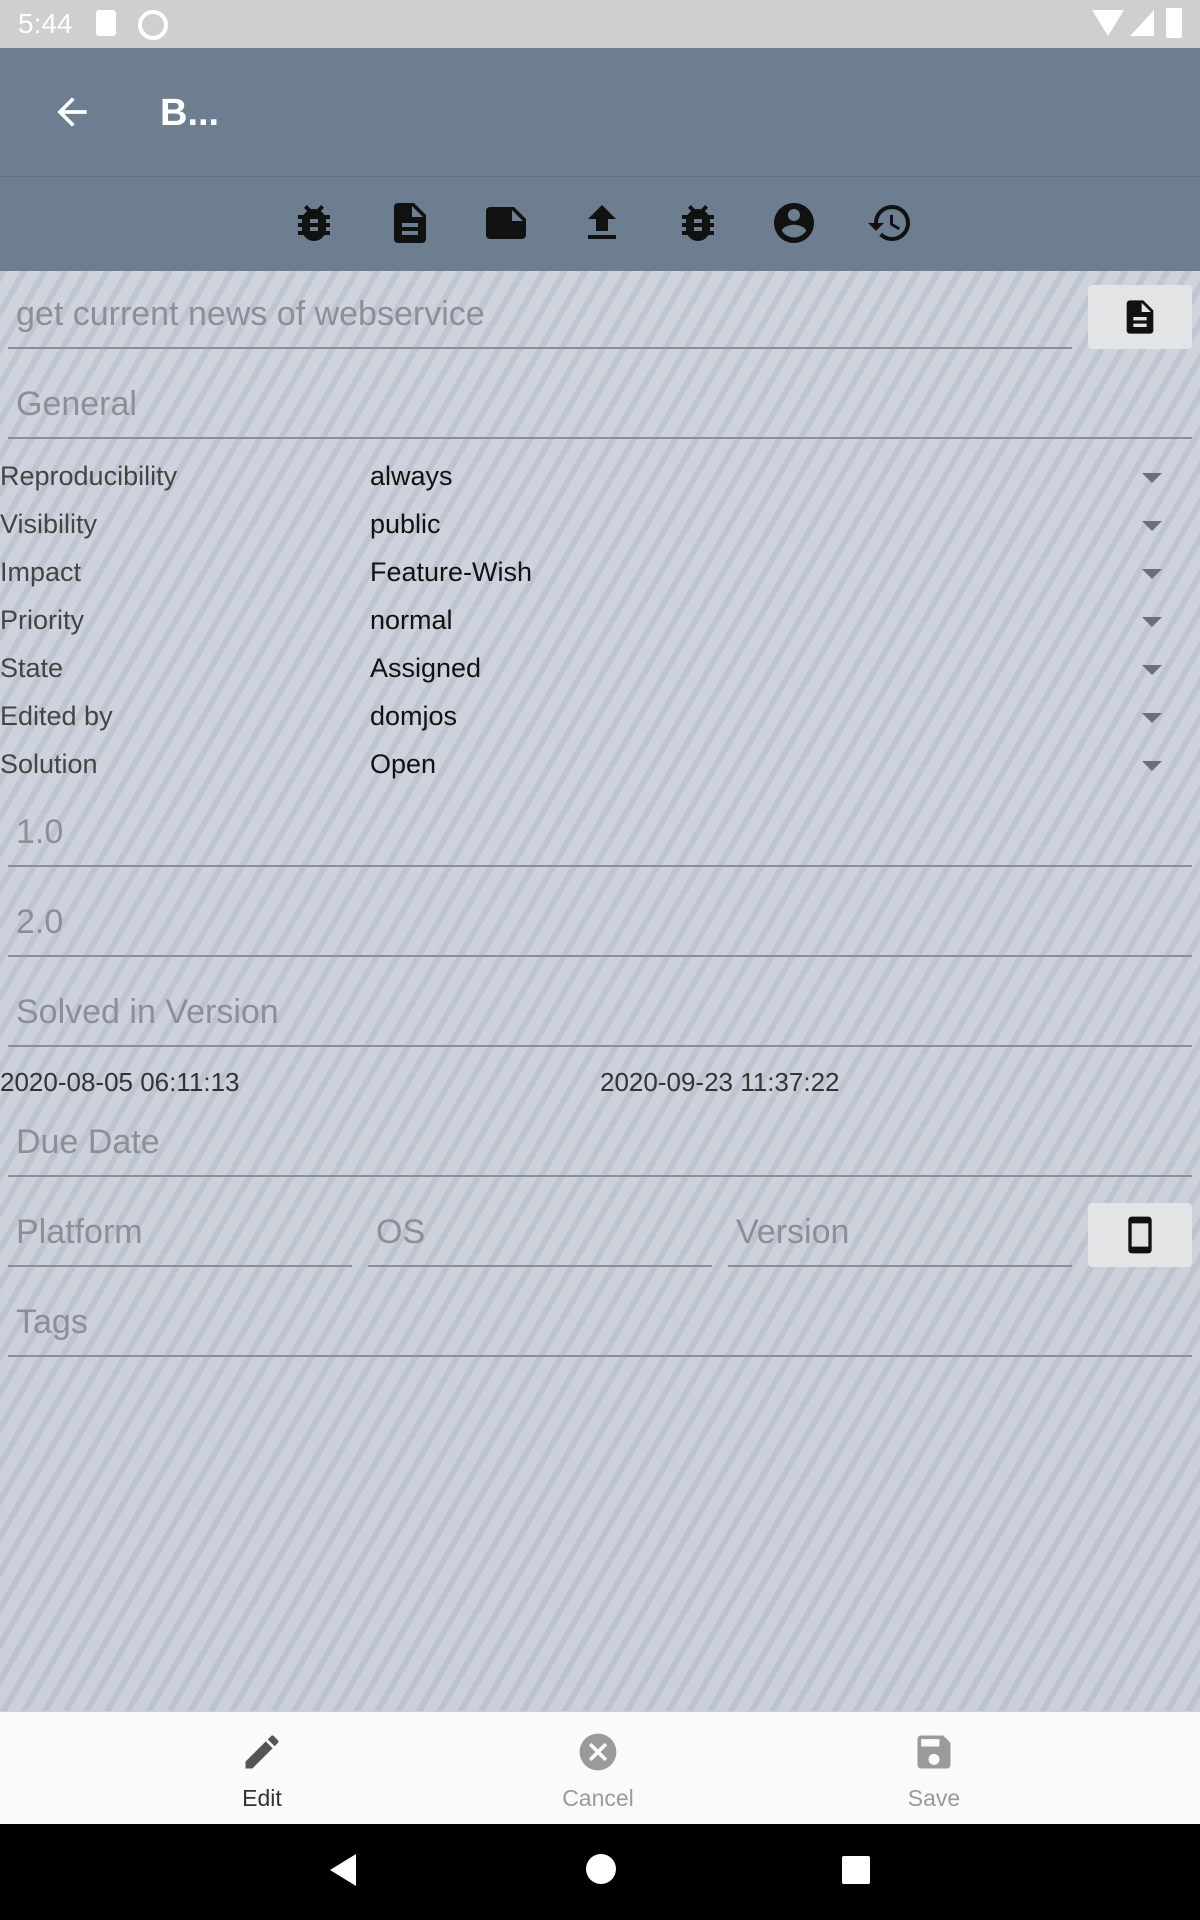  Describe the element at coordinates (49, 524) in the screenshot. I see `row-label: Visibility` at that location.